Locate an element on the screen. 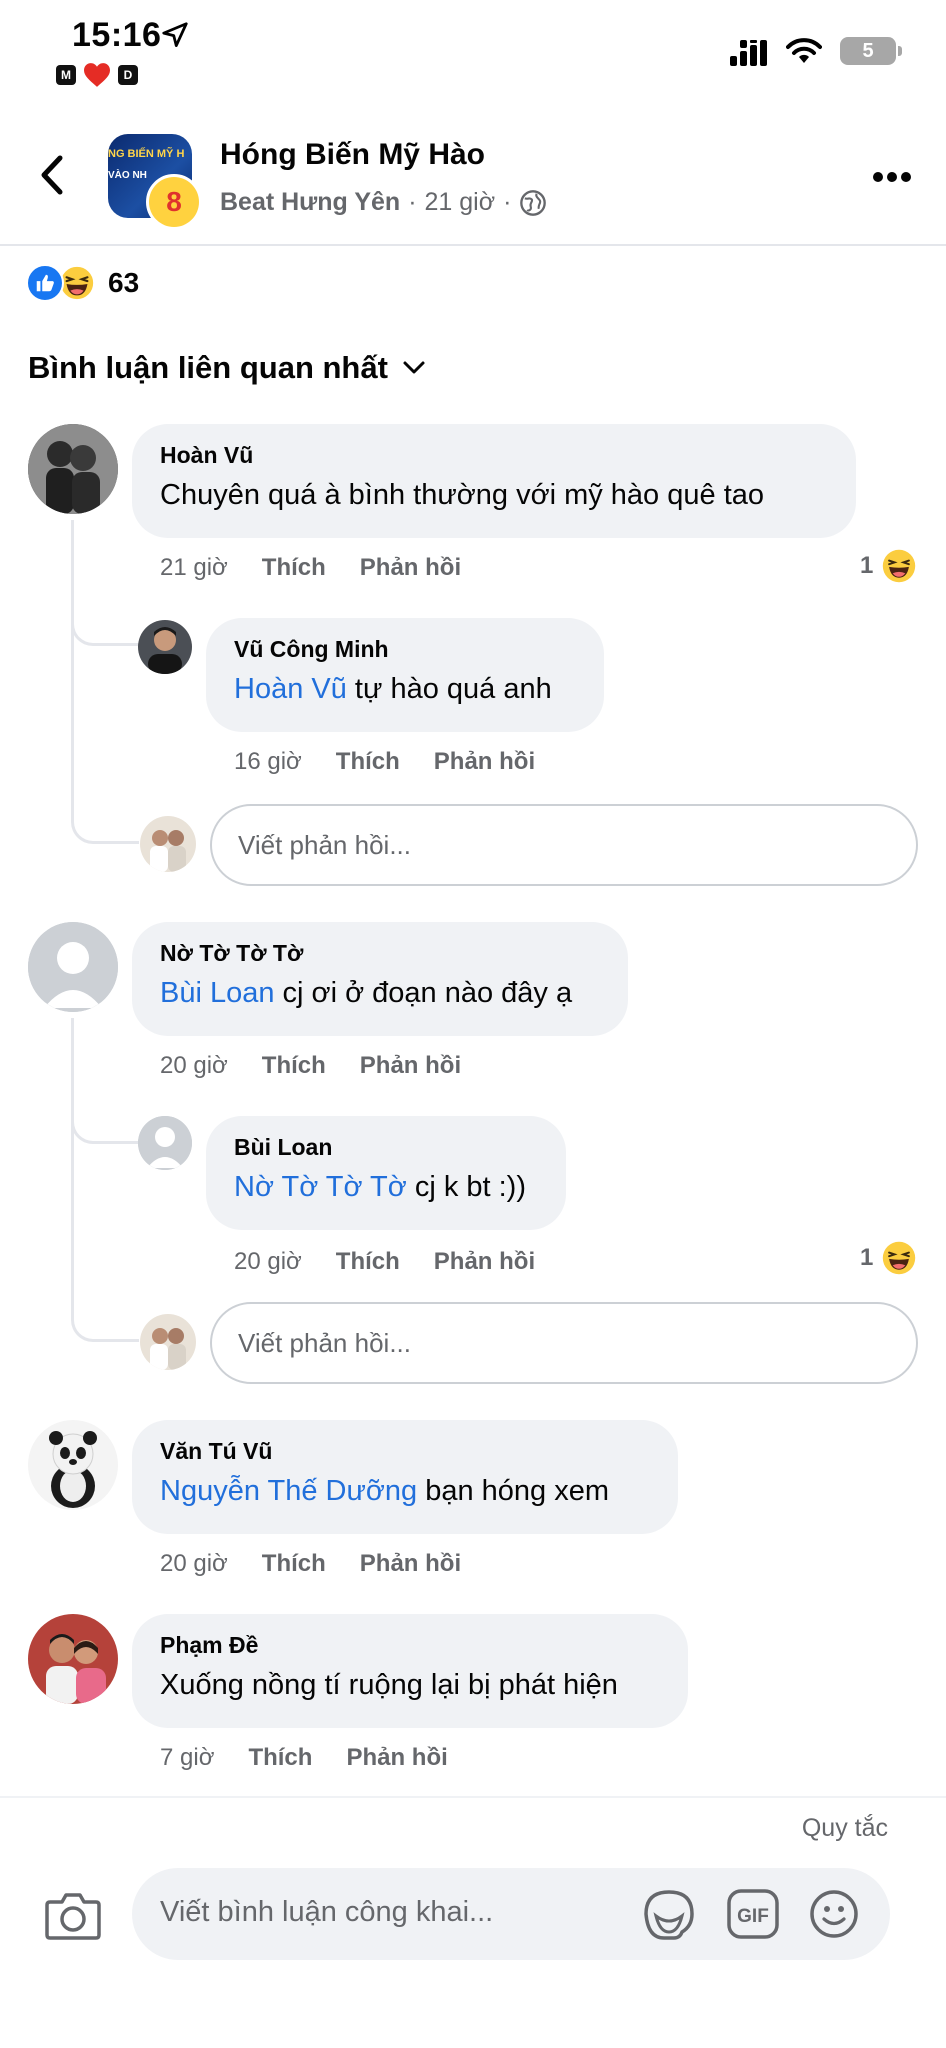 The width and height of the screenshot is (946, 2048). page-badge-logo: 8 is located at coordinates (174, 202).